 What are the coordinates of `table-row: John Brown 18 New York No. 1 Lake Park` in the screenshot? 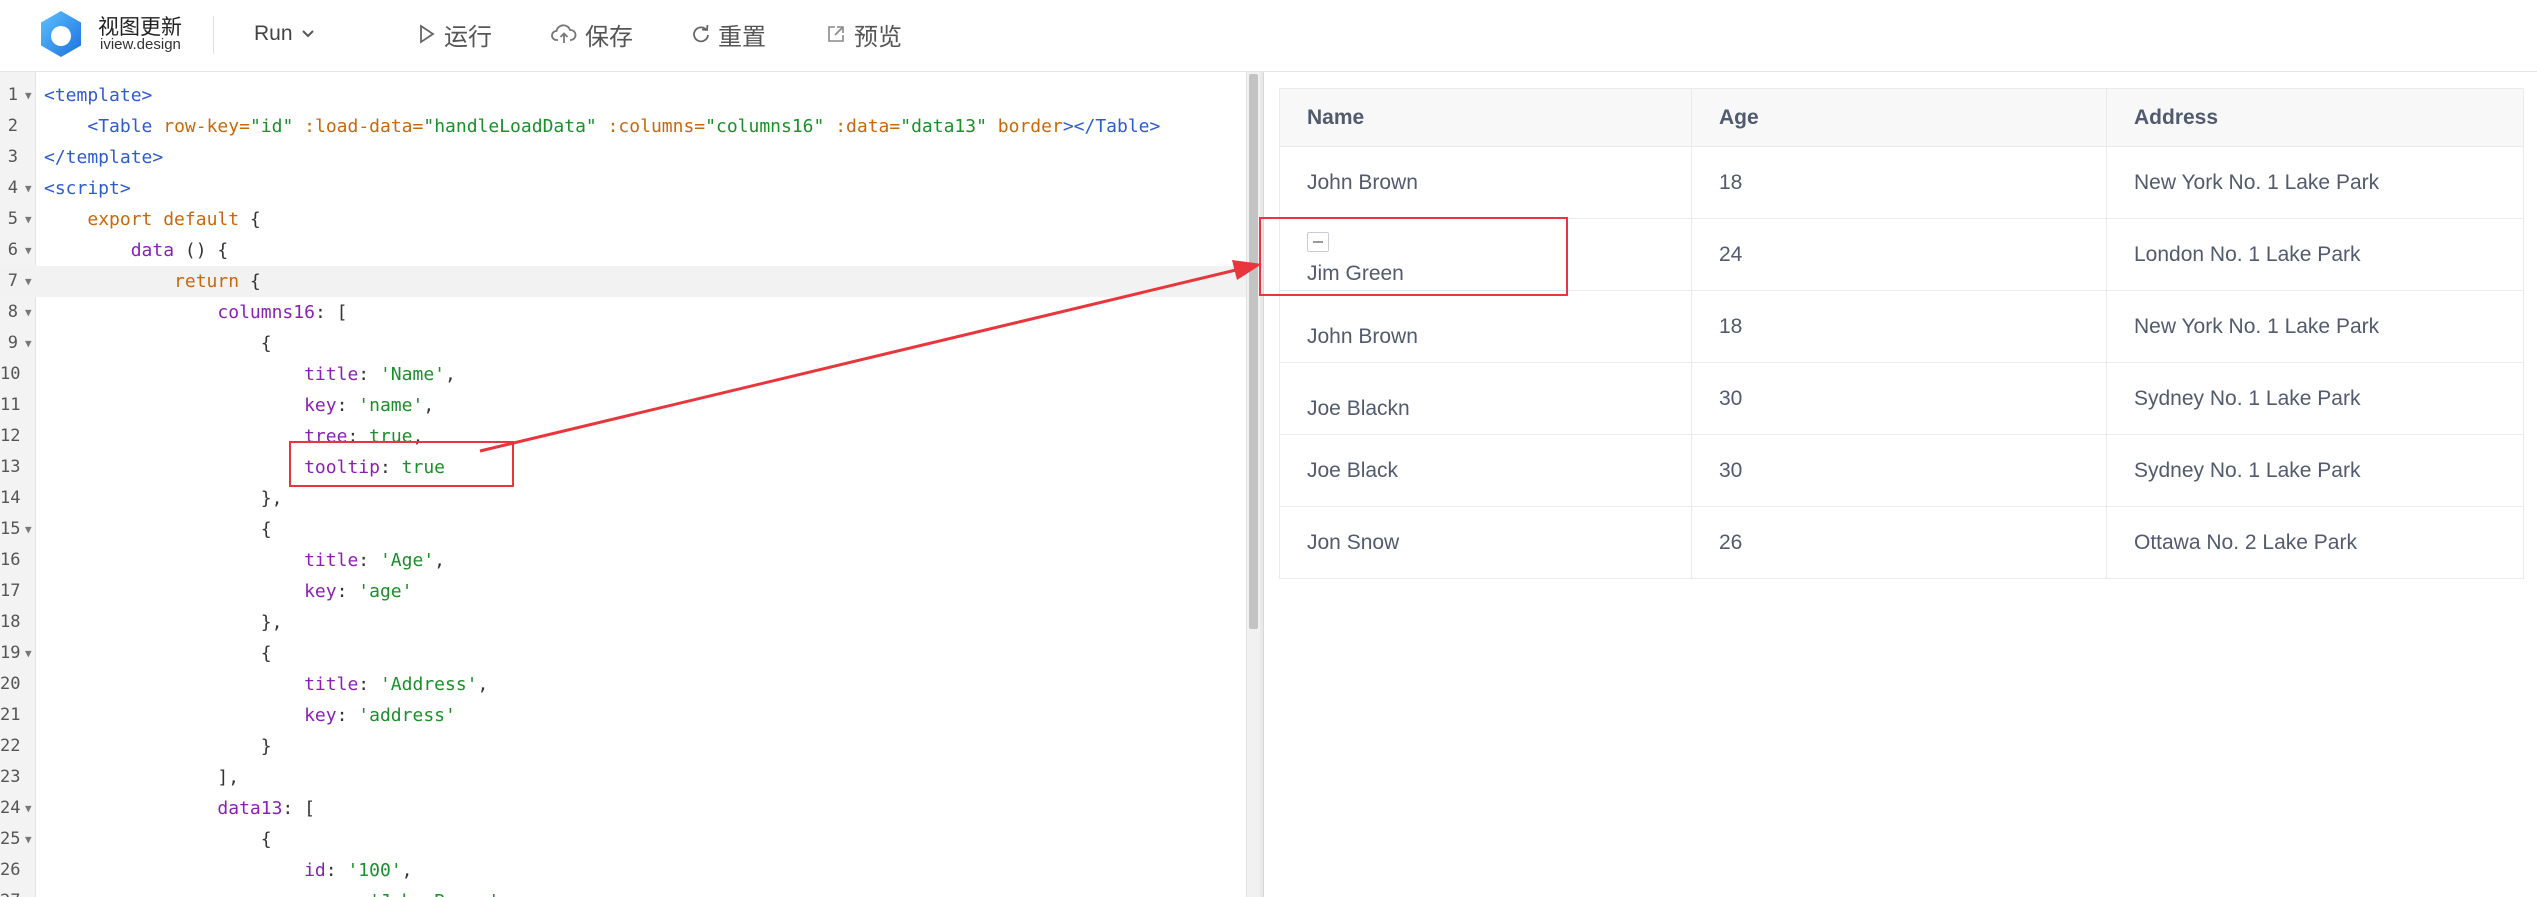 It's located at (1901, 182).